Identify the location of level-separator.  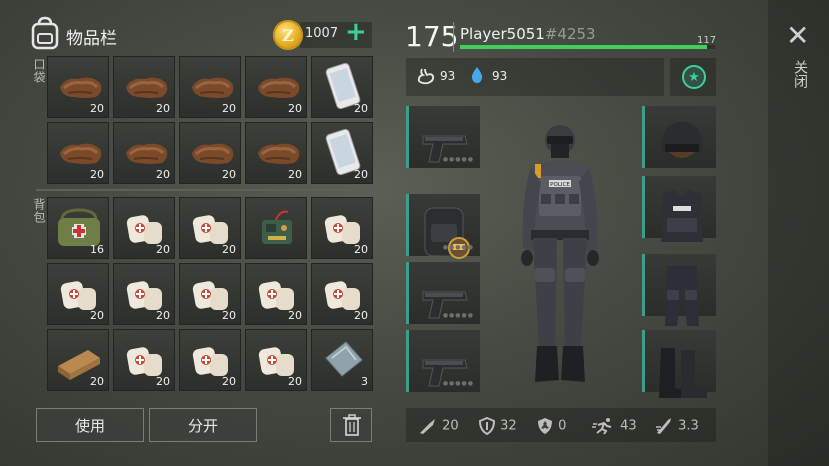
(453, 37).